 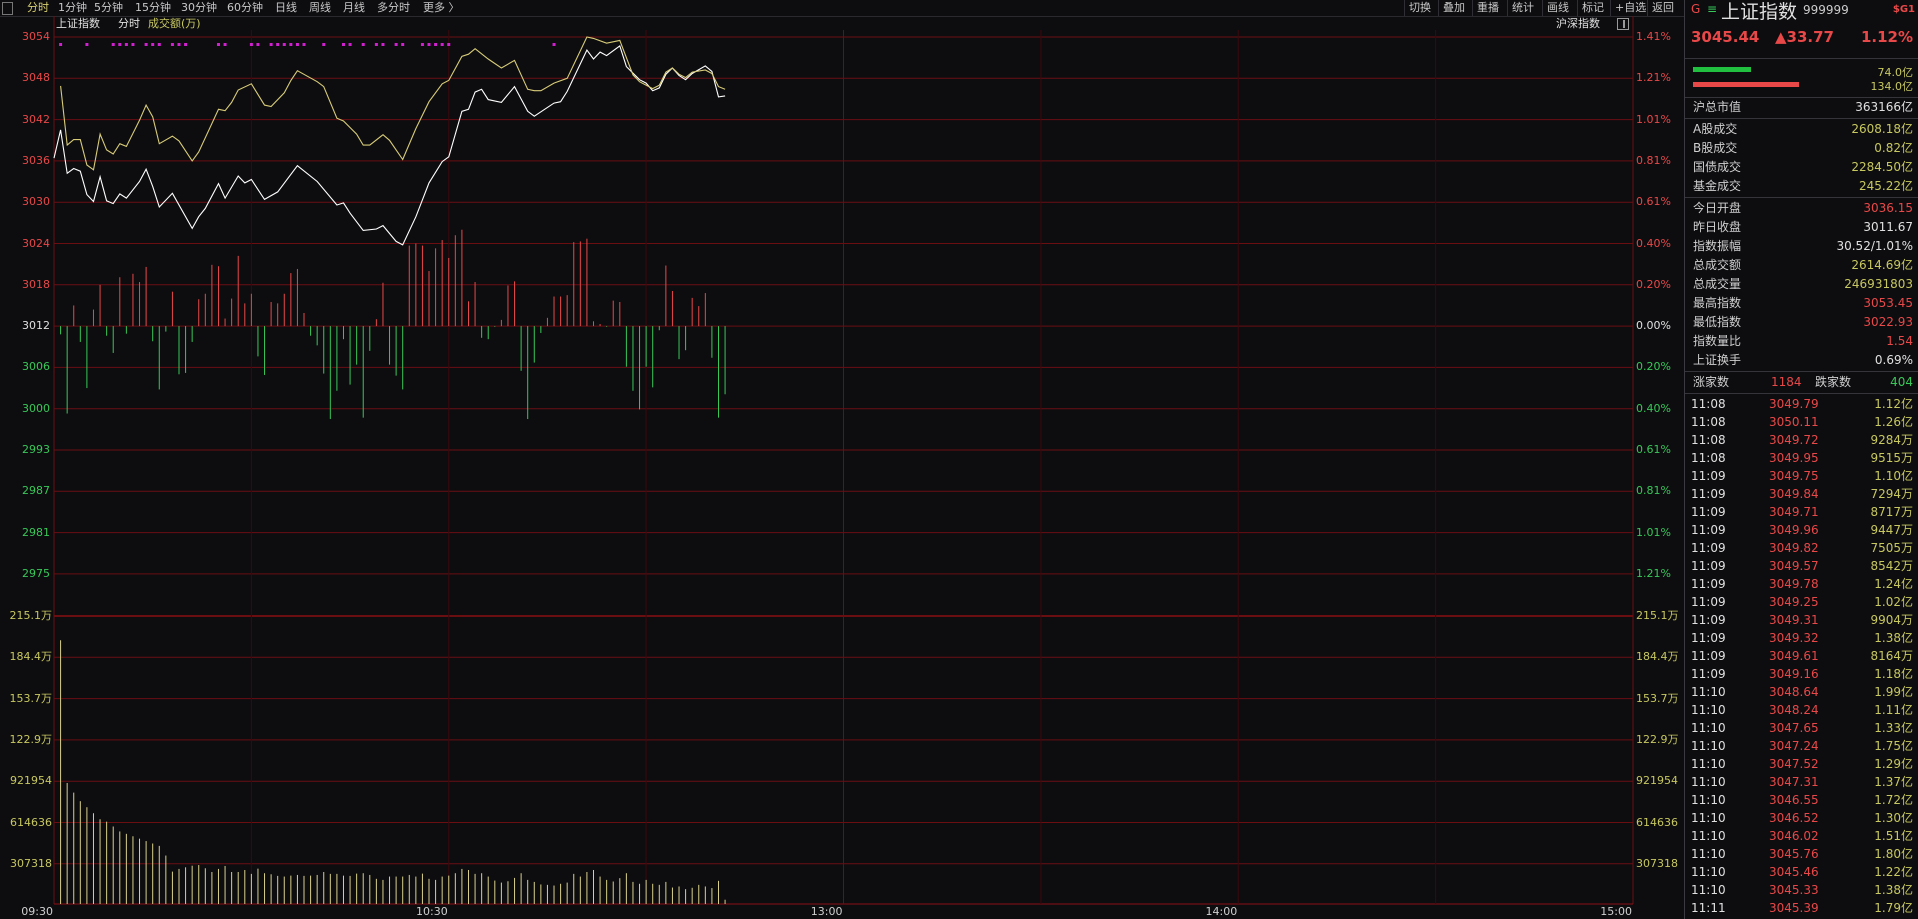 What do you see at coordinates (36, 78) in the screenshot?
I see `price-tick-label: 3048` at bounding box center [36, 78].